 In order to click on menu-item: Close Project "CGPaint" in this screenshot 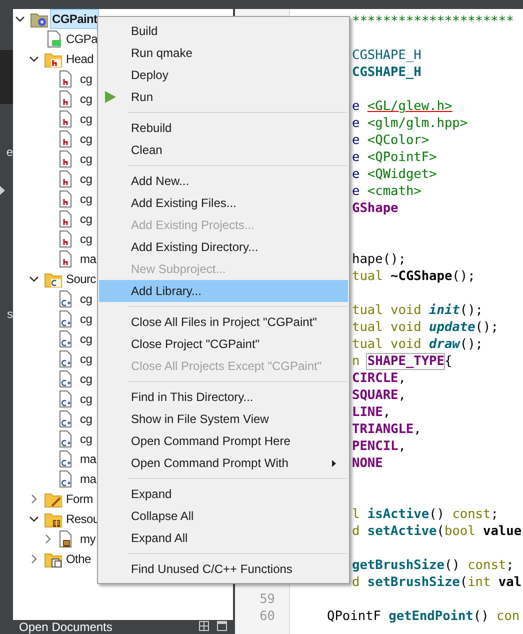, I will do `click(223, 344)`.